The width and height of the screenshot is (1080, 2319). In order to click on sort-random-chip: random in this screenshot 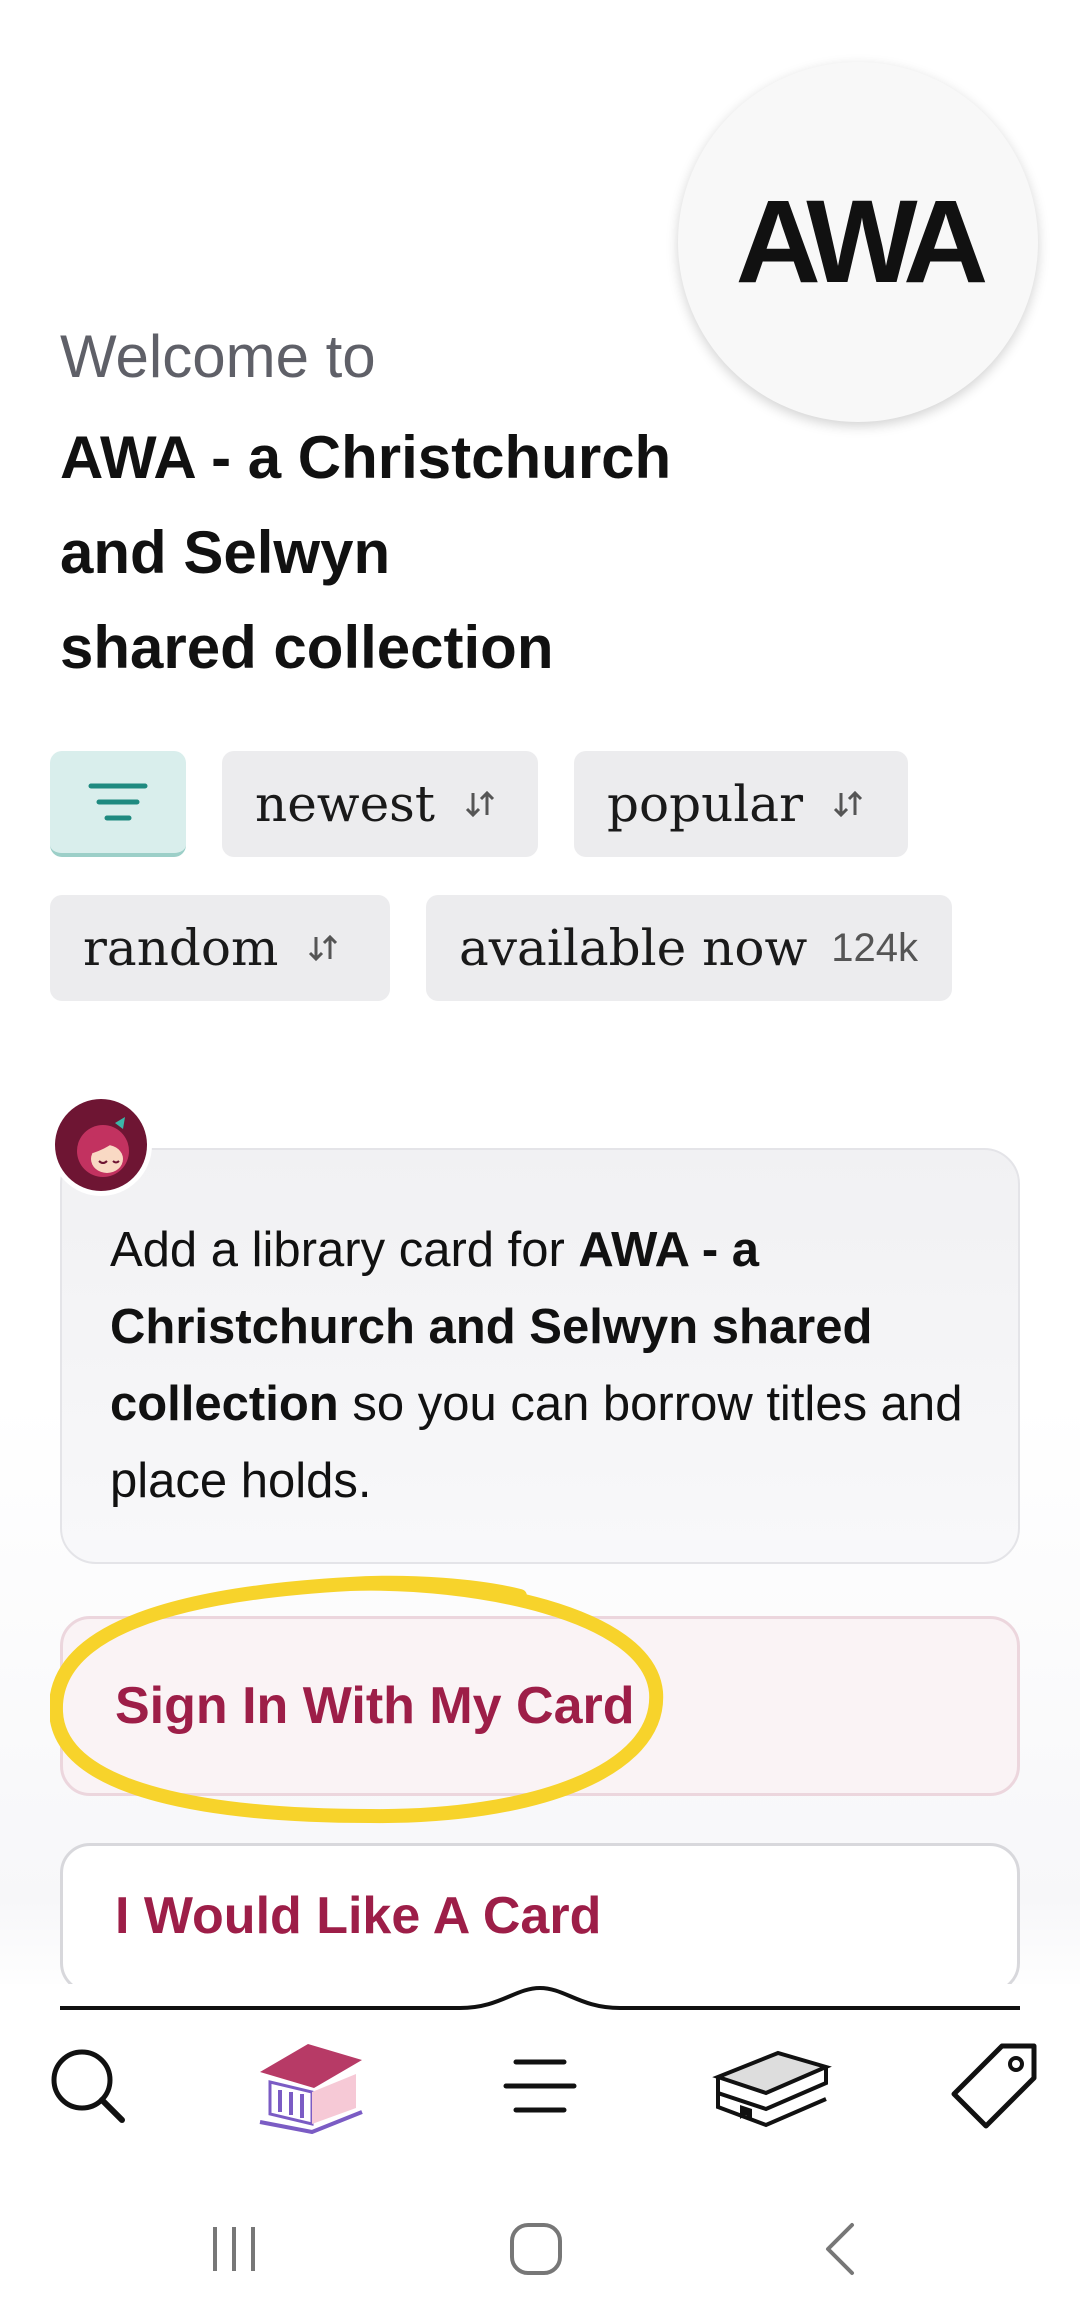, I will do `click(220, 948)`.